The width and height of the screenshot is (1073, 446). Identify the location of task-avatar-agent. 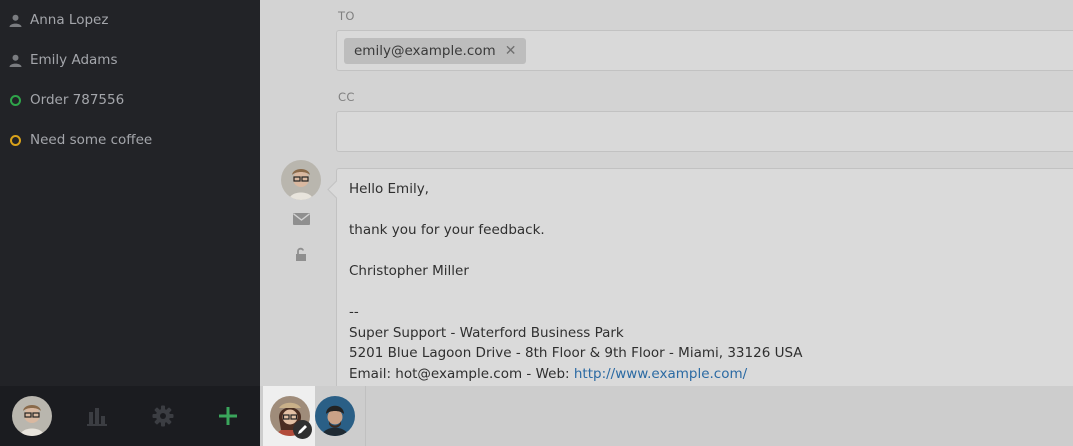
(335, 416).